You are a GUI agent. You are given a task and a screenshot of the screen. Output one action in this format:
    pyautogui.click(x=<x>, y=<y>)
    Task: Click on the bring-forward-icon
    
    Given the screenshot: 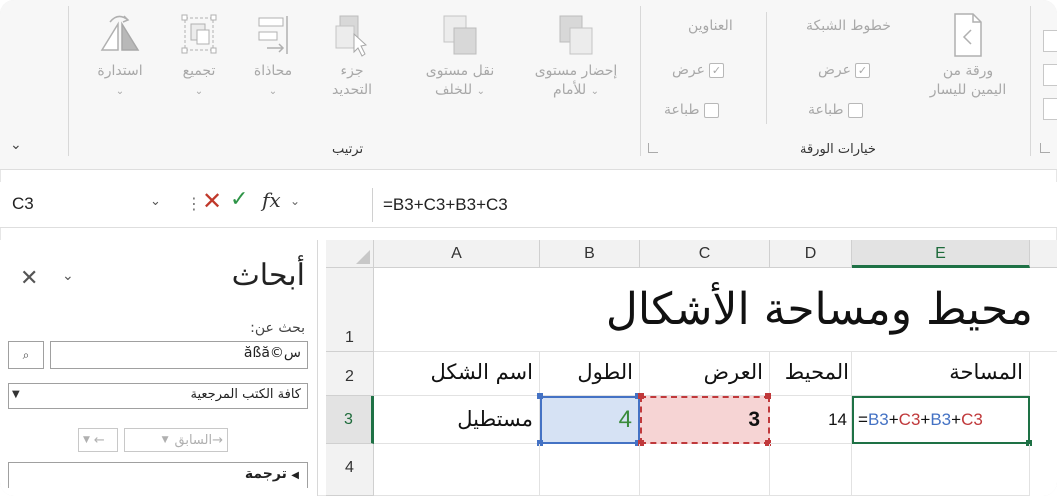 What is the action you would take?
    pyautogui.click(x=576, y=35)
    